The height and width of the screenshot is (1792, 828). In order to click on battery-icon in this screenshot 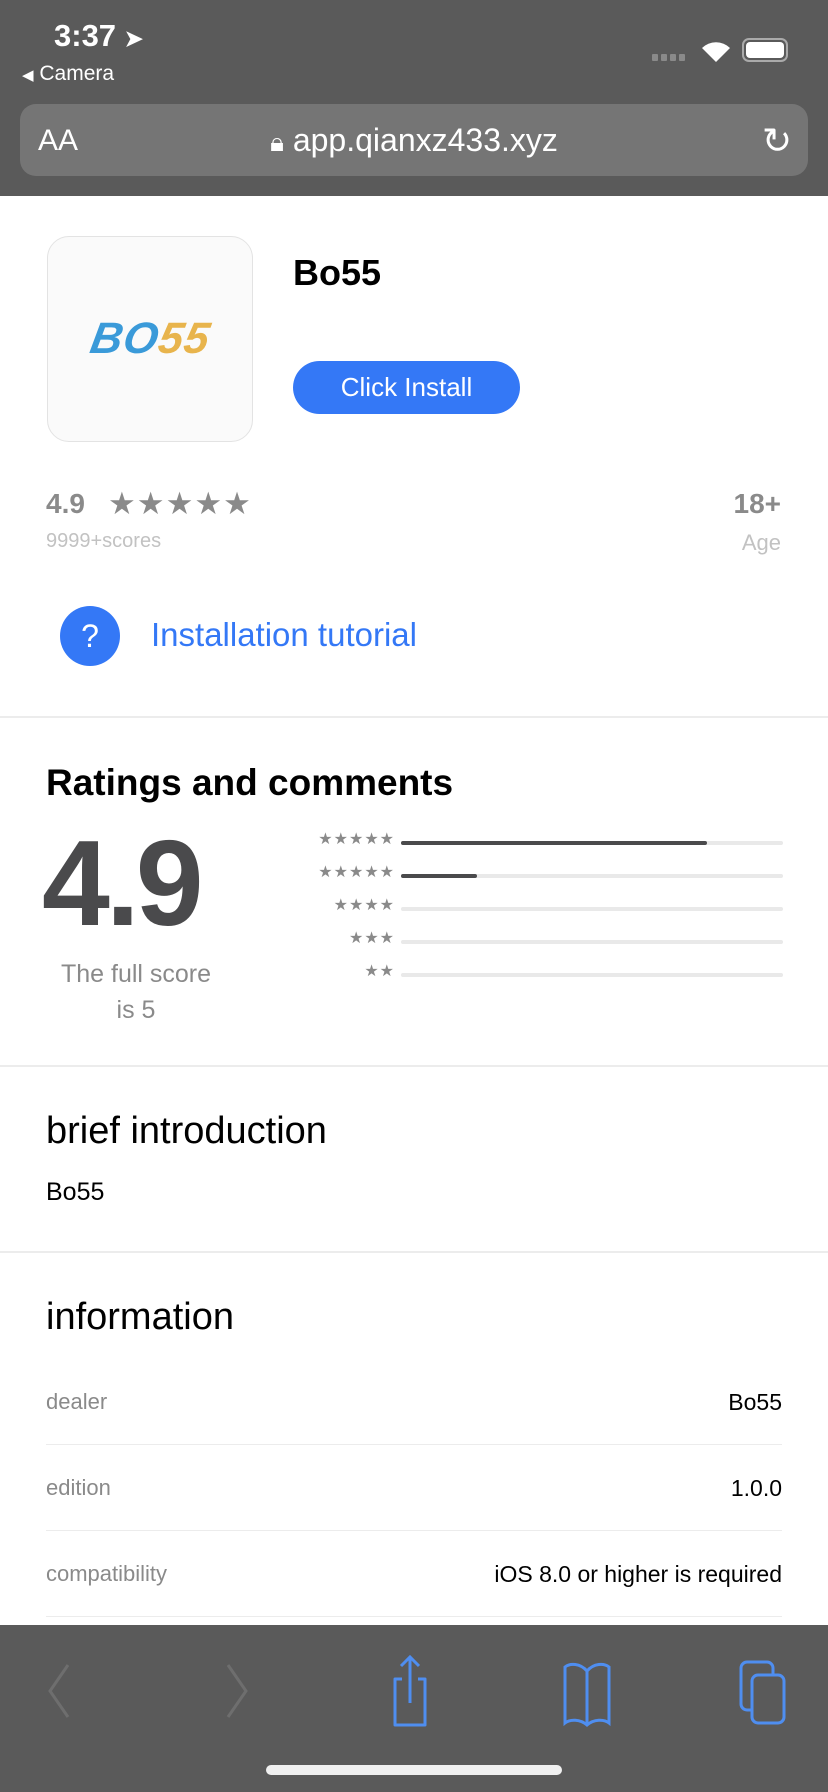, I will do `click(765, 50)`.